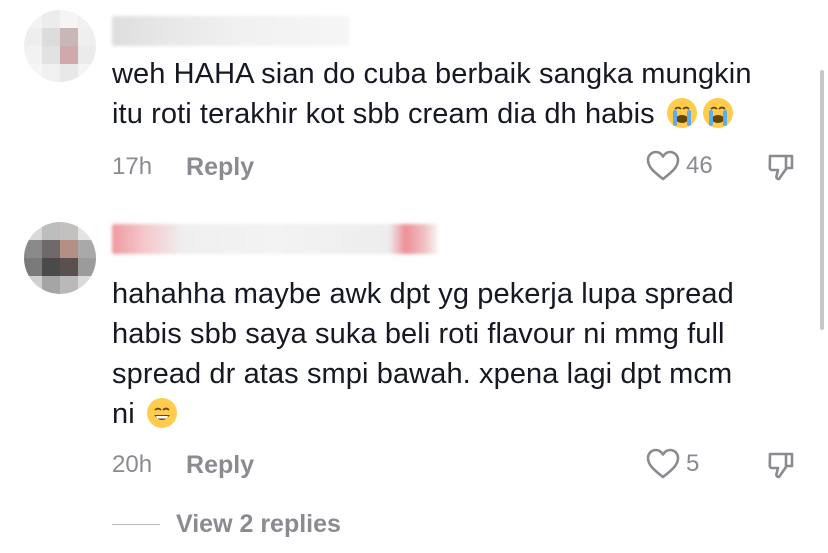 Image resolution: width=828 pixels, height=553 pixels. I want to click on comment-meta: 20h Reply, so click(183, 465).